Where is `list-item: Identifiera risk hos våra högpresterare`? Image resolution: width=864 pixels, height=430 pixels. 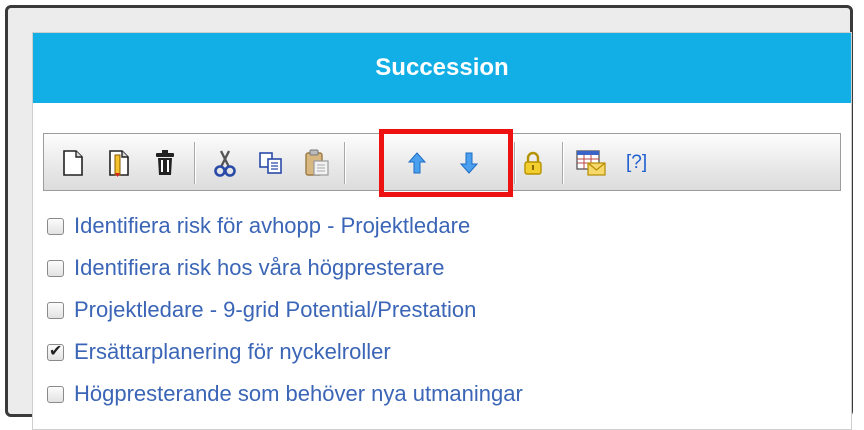
list-item: Identifiera risk hos våra högpresterare is located at coordinates (442, 268).